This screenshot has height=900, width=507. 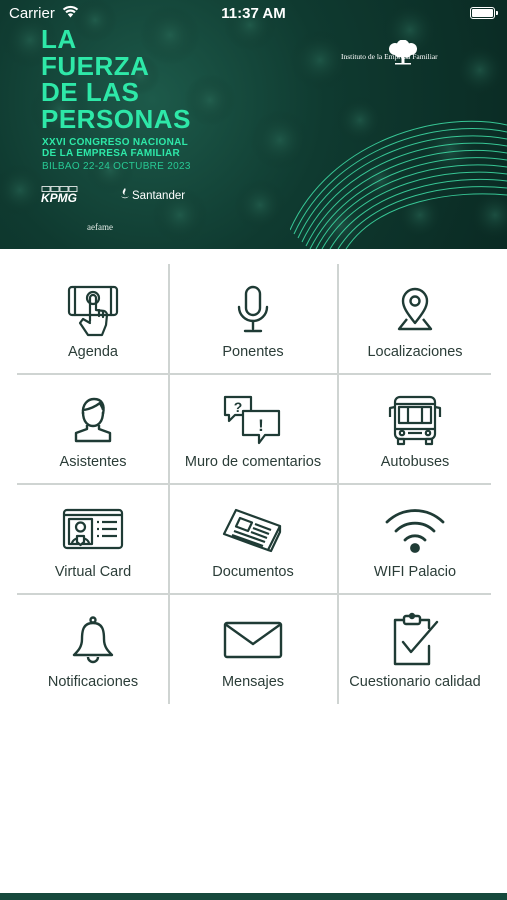 I want to click on menu-item-mensajes: Mensajes, so click(x=253, y=649).